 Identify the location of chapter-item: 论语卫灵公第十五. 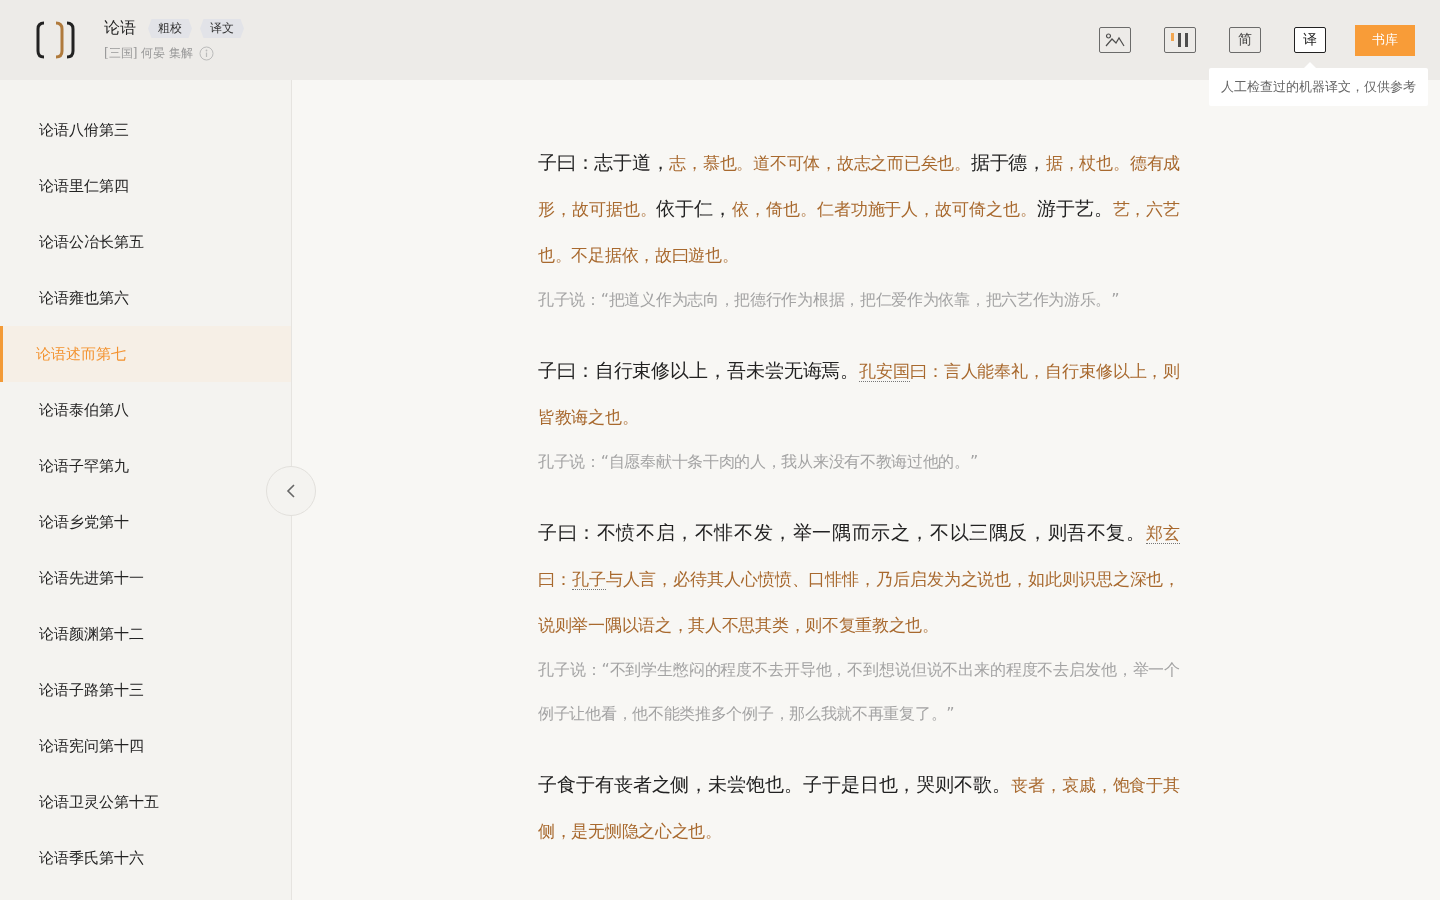
(134, 802).